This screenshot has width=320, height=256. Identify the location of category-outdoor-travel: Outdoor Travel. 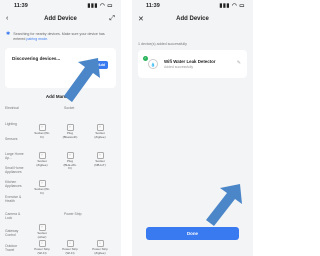
(16, 248).